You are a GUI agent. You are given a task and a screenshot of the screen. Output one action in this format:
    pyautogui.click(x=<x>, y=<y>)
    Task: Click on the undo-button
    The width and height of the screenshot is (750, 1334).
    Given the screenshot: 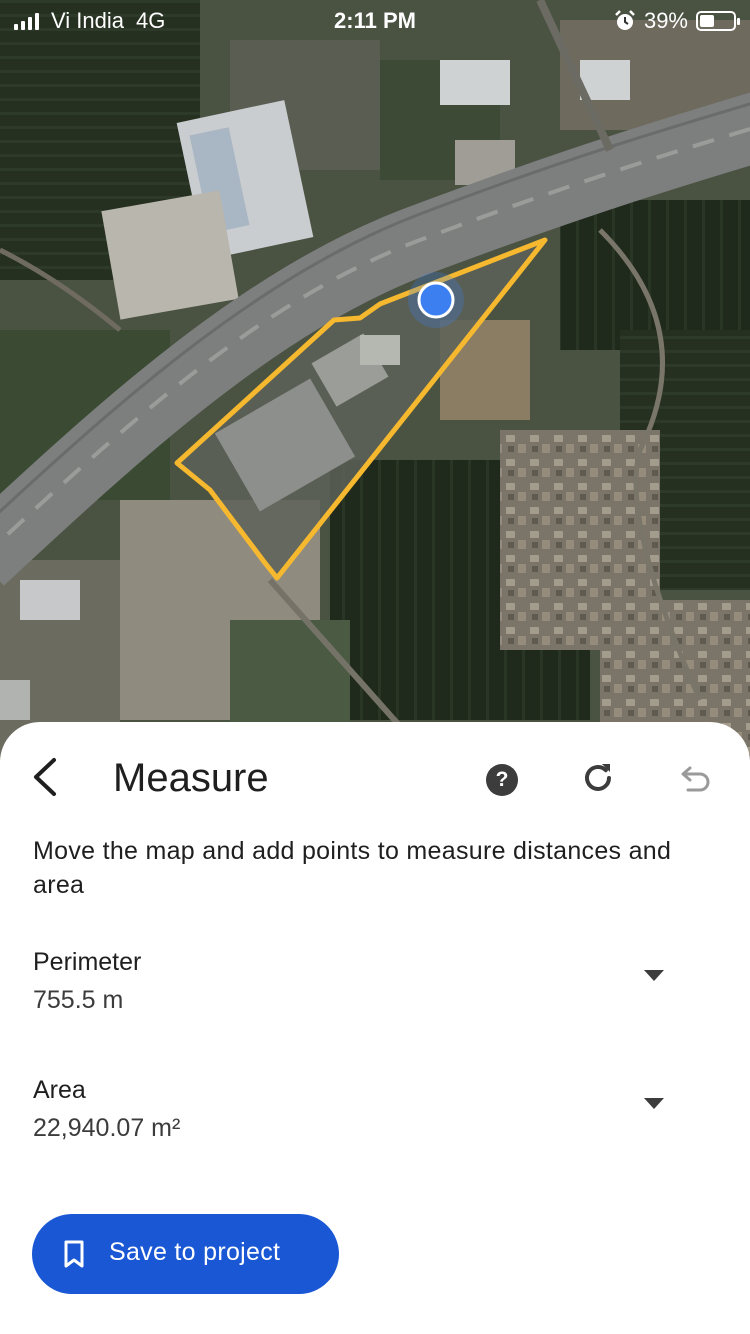 What is the action you would take?
    pyautogui.click(x=694, y=780)
    